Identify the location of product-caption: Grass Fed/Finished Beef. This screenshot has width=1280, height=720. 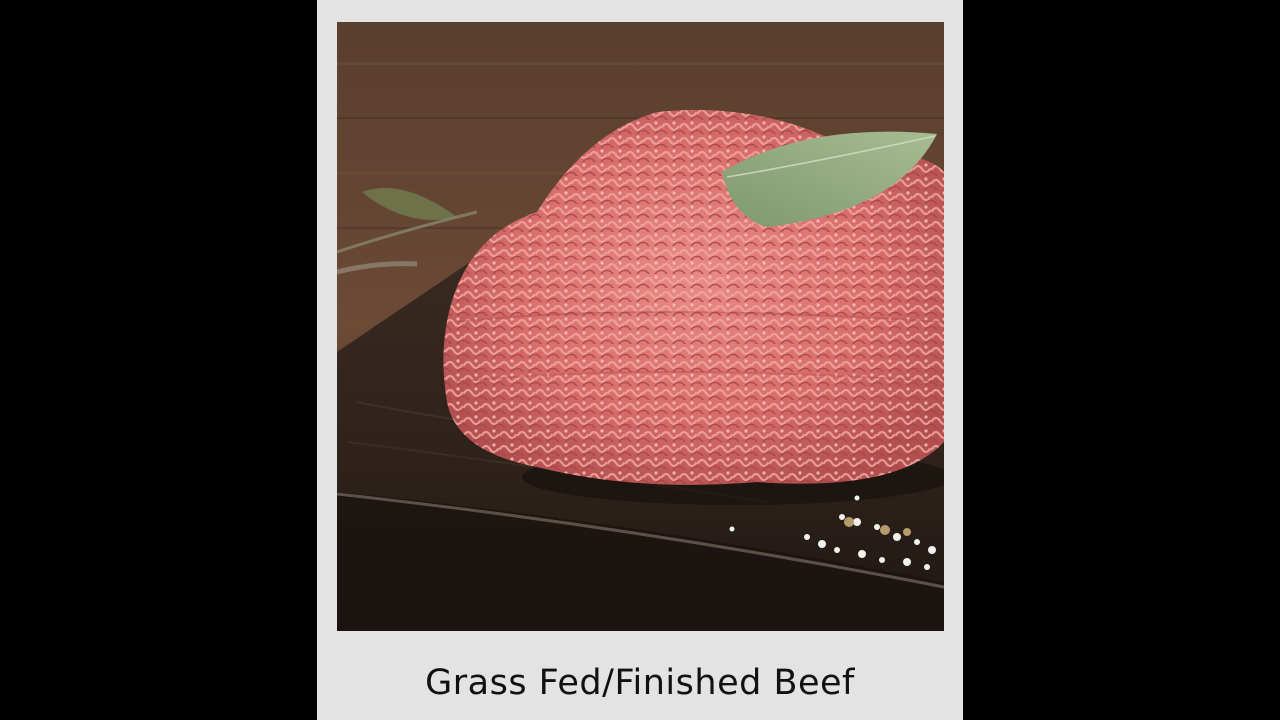
(640, 683).